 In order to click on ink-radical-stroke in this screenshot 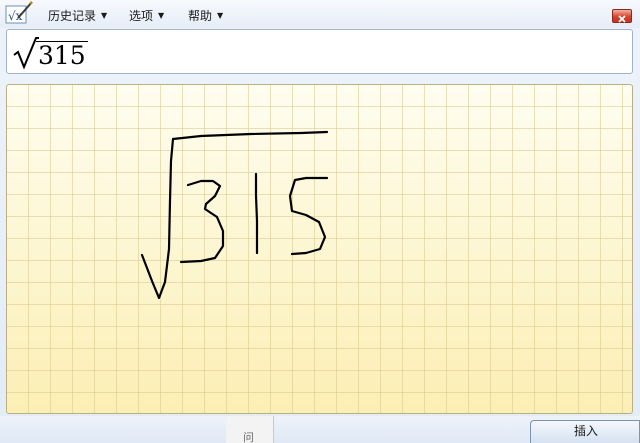, I will do `click(234, 215)`.